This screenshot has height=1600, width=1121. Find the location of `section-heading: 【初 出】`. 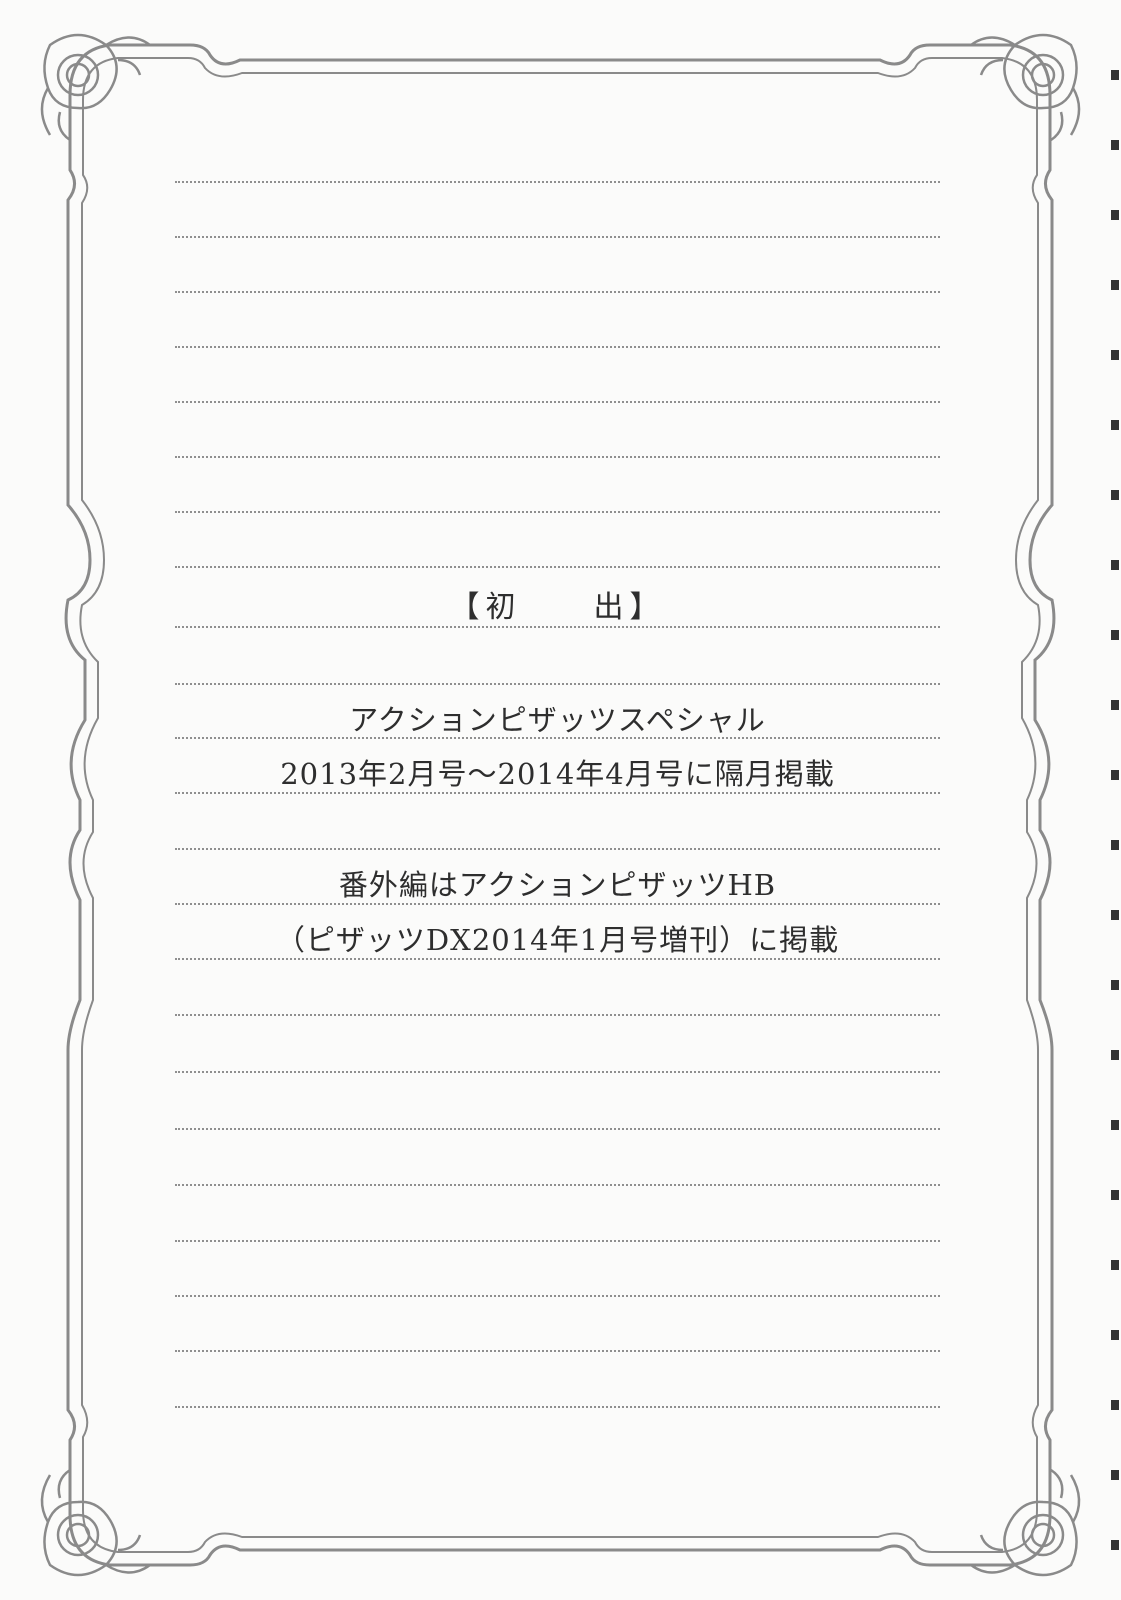

section-heading: 【初 出】 is located at coordinates (557, 607).